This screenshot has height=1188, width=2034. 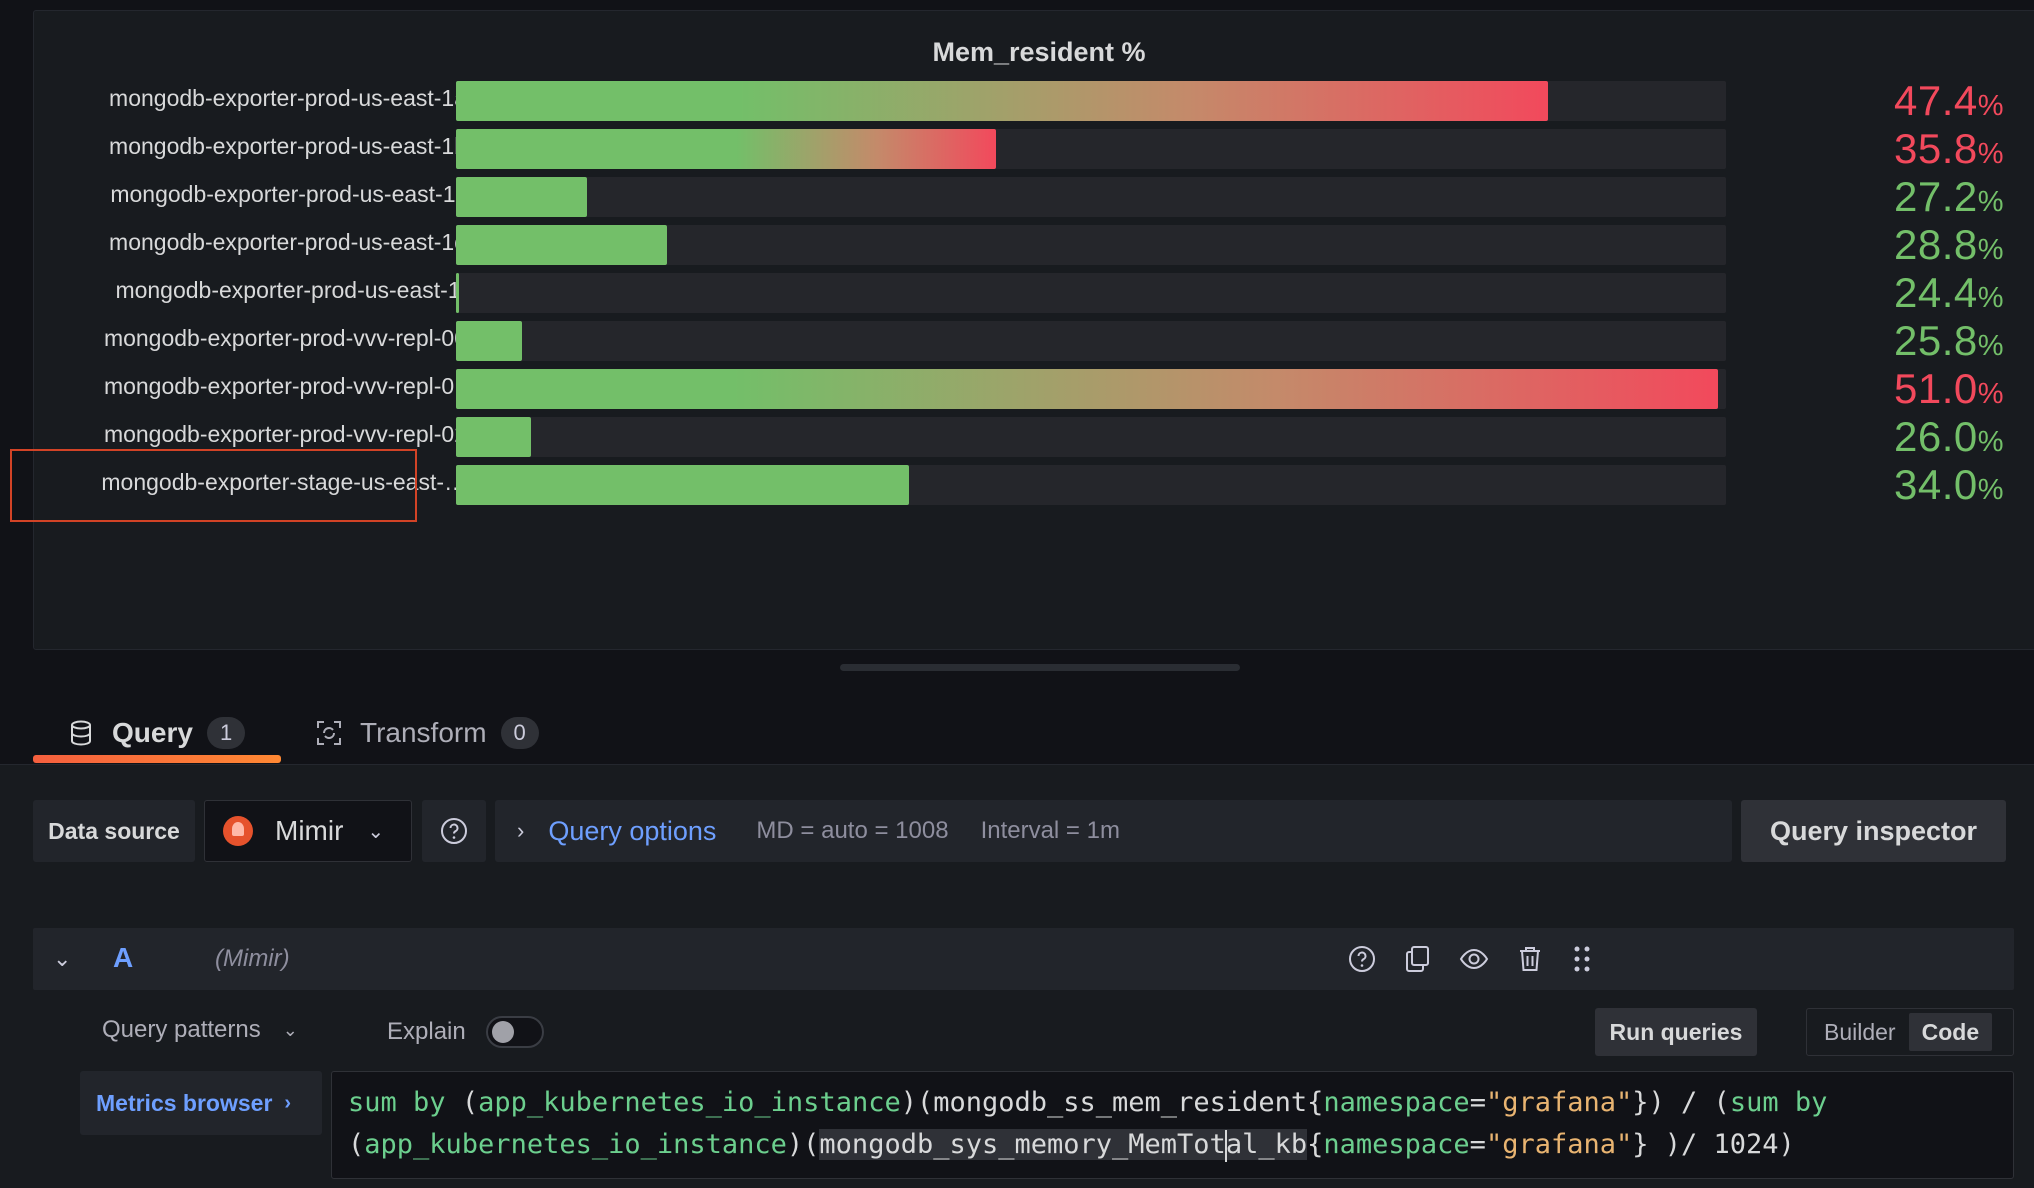 What do you see at coordinates (1676, 1032) in the screenshot?
I see `run-queries-button: Run queries` at bounding box center [1676, 1032].